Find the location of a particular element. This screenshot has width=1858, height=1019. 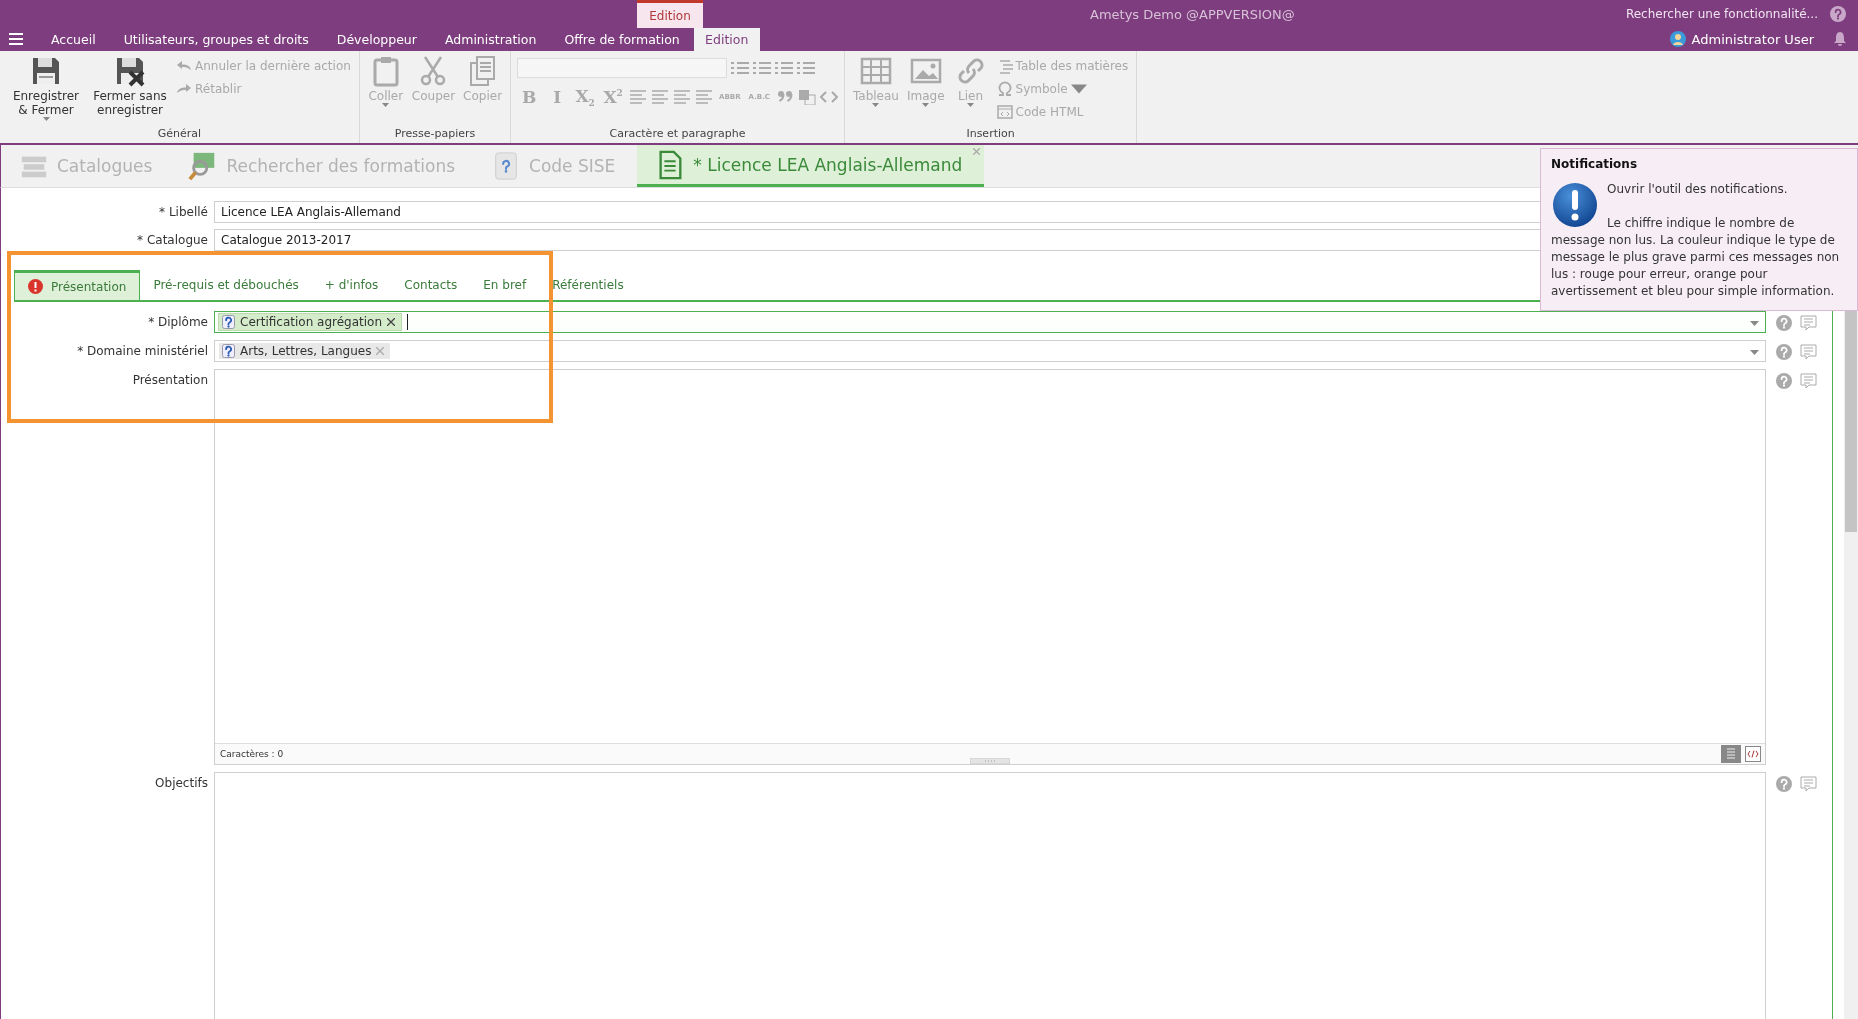

ribbon-tab: Edition is located at coordinates (726, 39).